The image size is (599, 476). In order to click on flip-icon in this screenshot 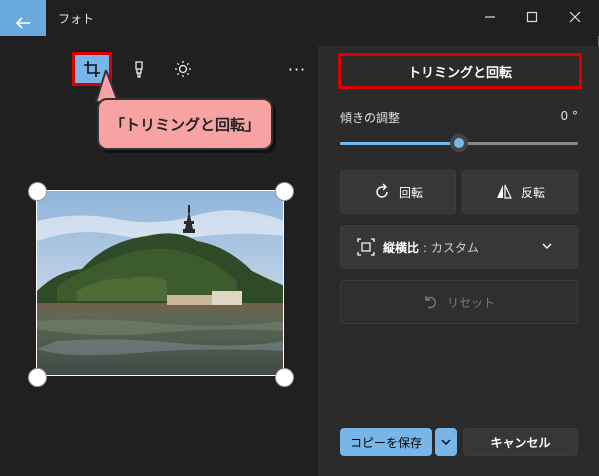, I will do `click(504, 191)`.